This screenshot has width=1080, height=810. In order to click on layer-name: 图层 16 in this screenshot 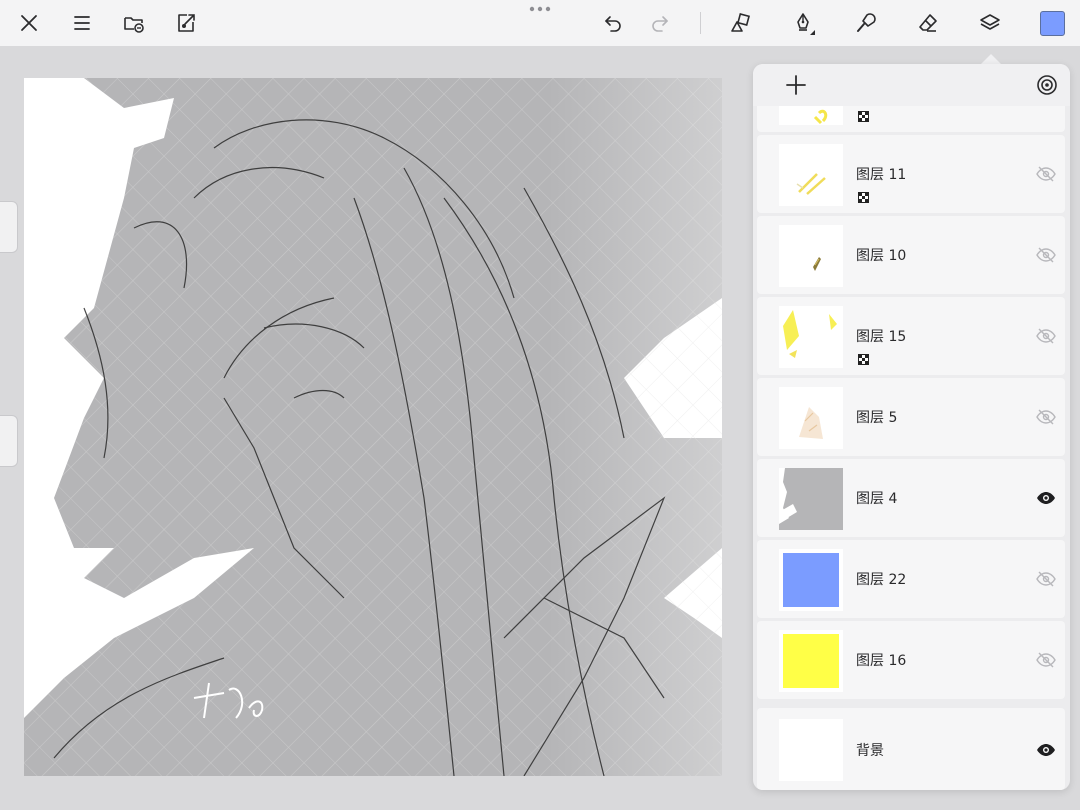, I will do `click(881, 661)`.